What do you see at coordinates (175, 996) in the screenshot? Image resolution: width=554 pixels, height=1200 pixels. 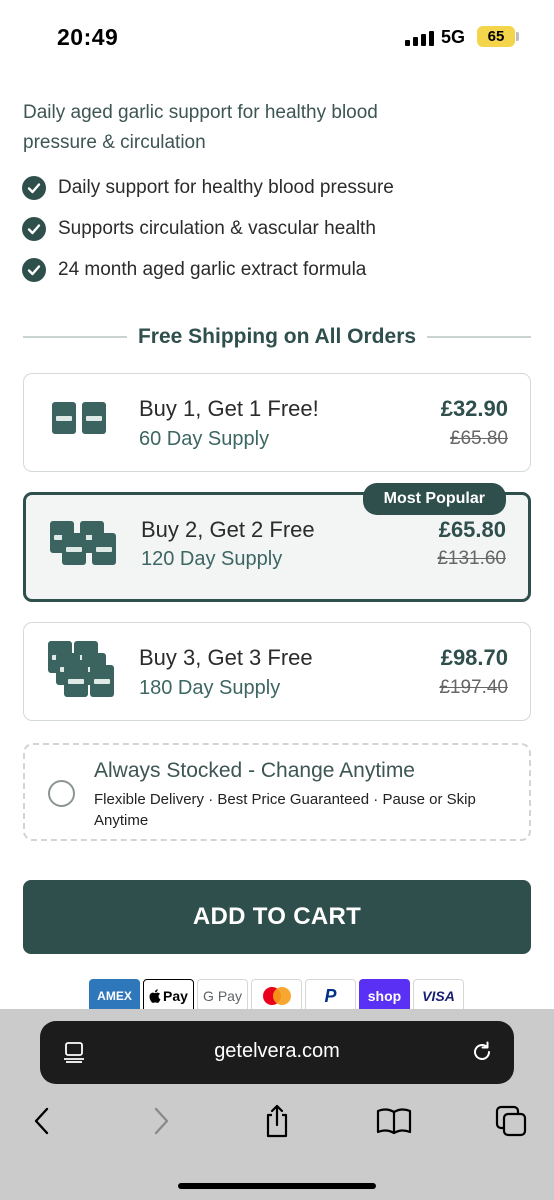 I see `apple-pay-label: Pay` at bounding box center [175, 996].